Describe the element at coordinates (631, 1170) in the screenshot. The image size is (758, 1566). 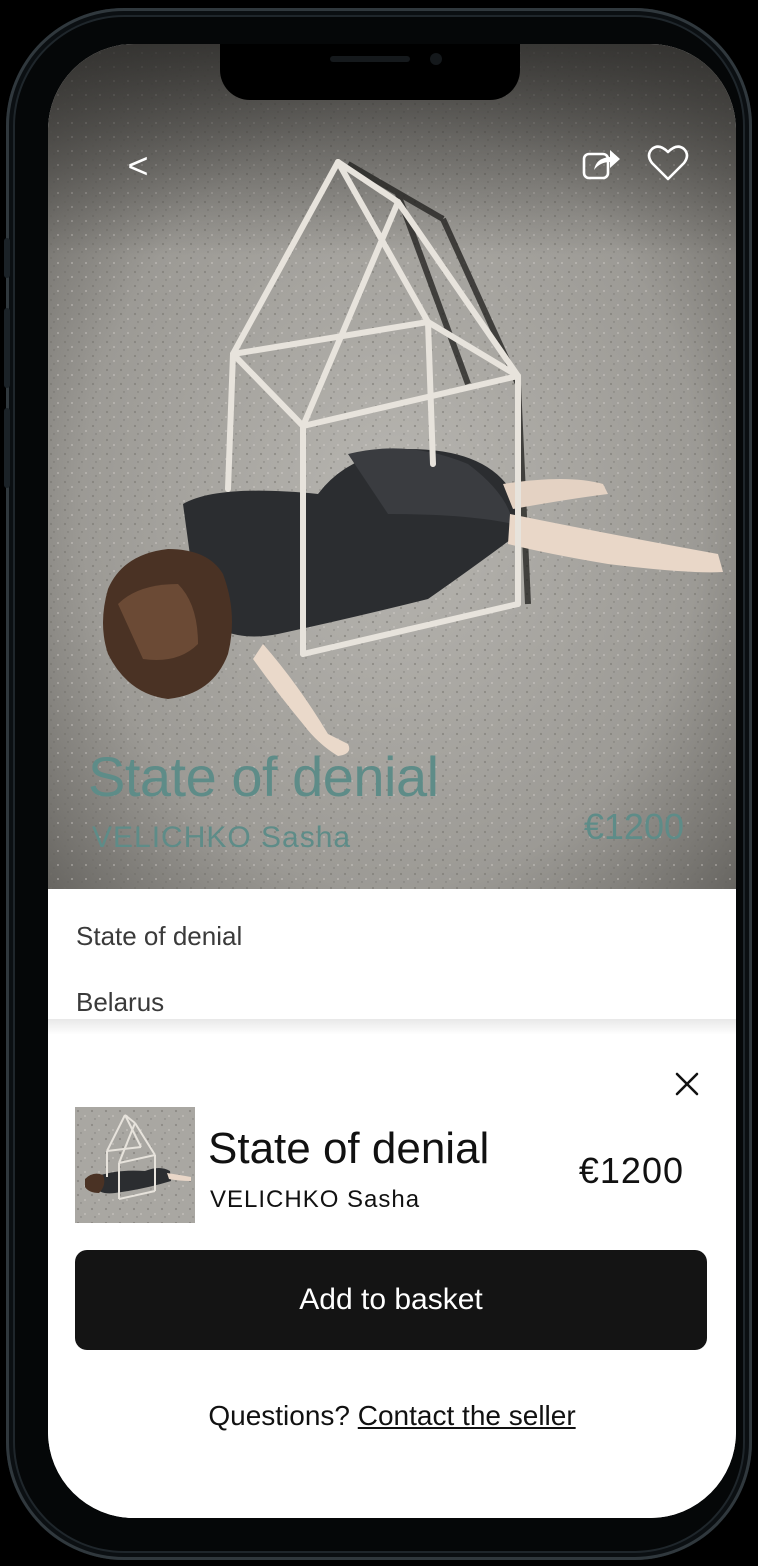
I see `purchase-price: €1200` at that location.